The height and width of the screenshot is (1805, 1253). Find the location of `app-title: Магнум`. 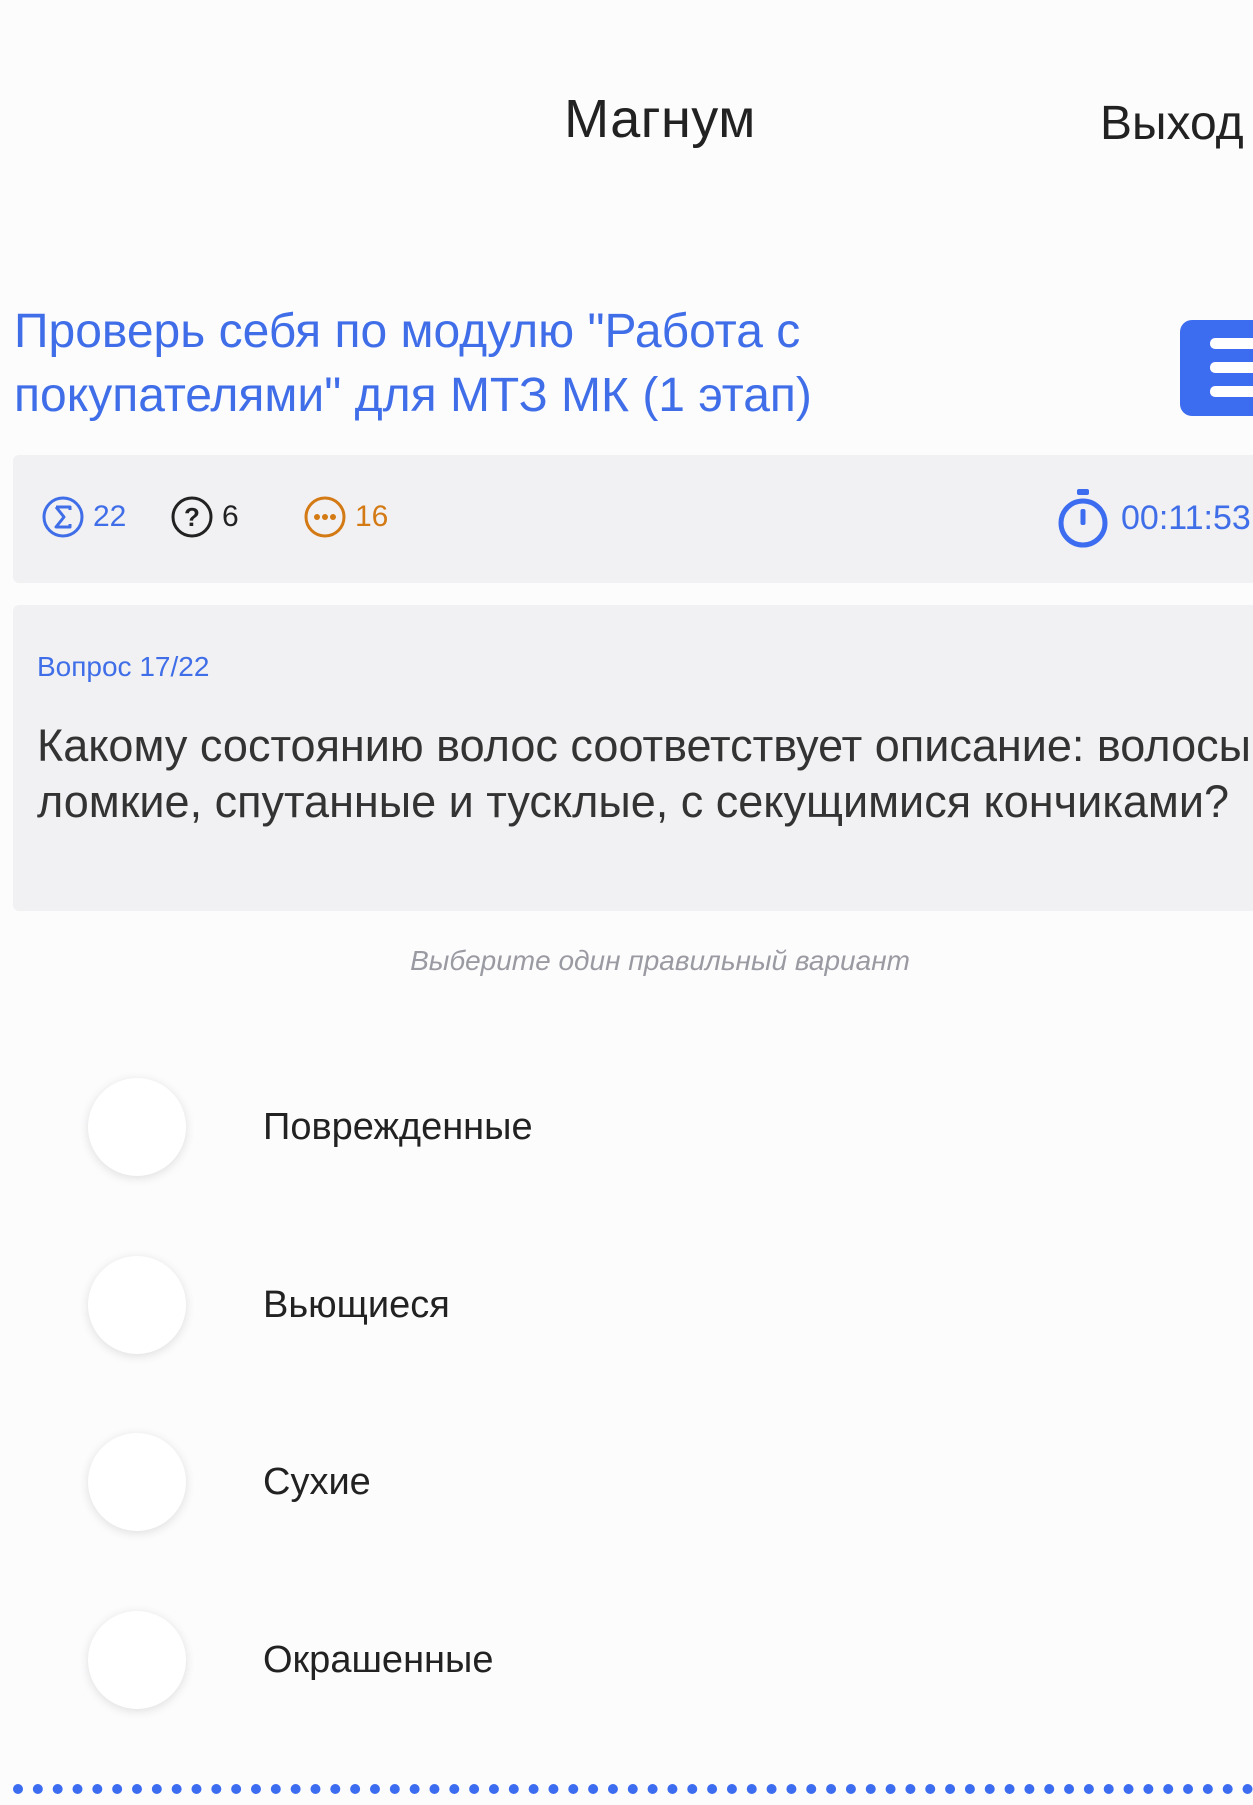

app-title: Магнум is located at coordinates (660, 119).